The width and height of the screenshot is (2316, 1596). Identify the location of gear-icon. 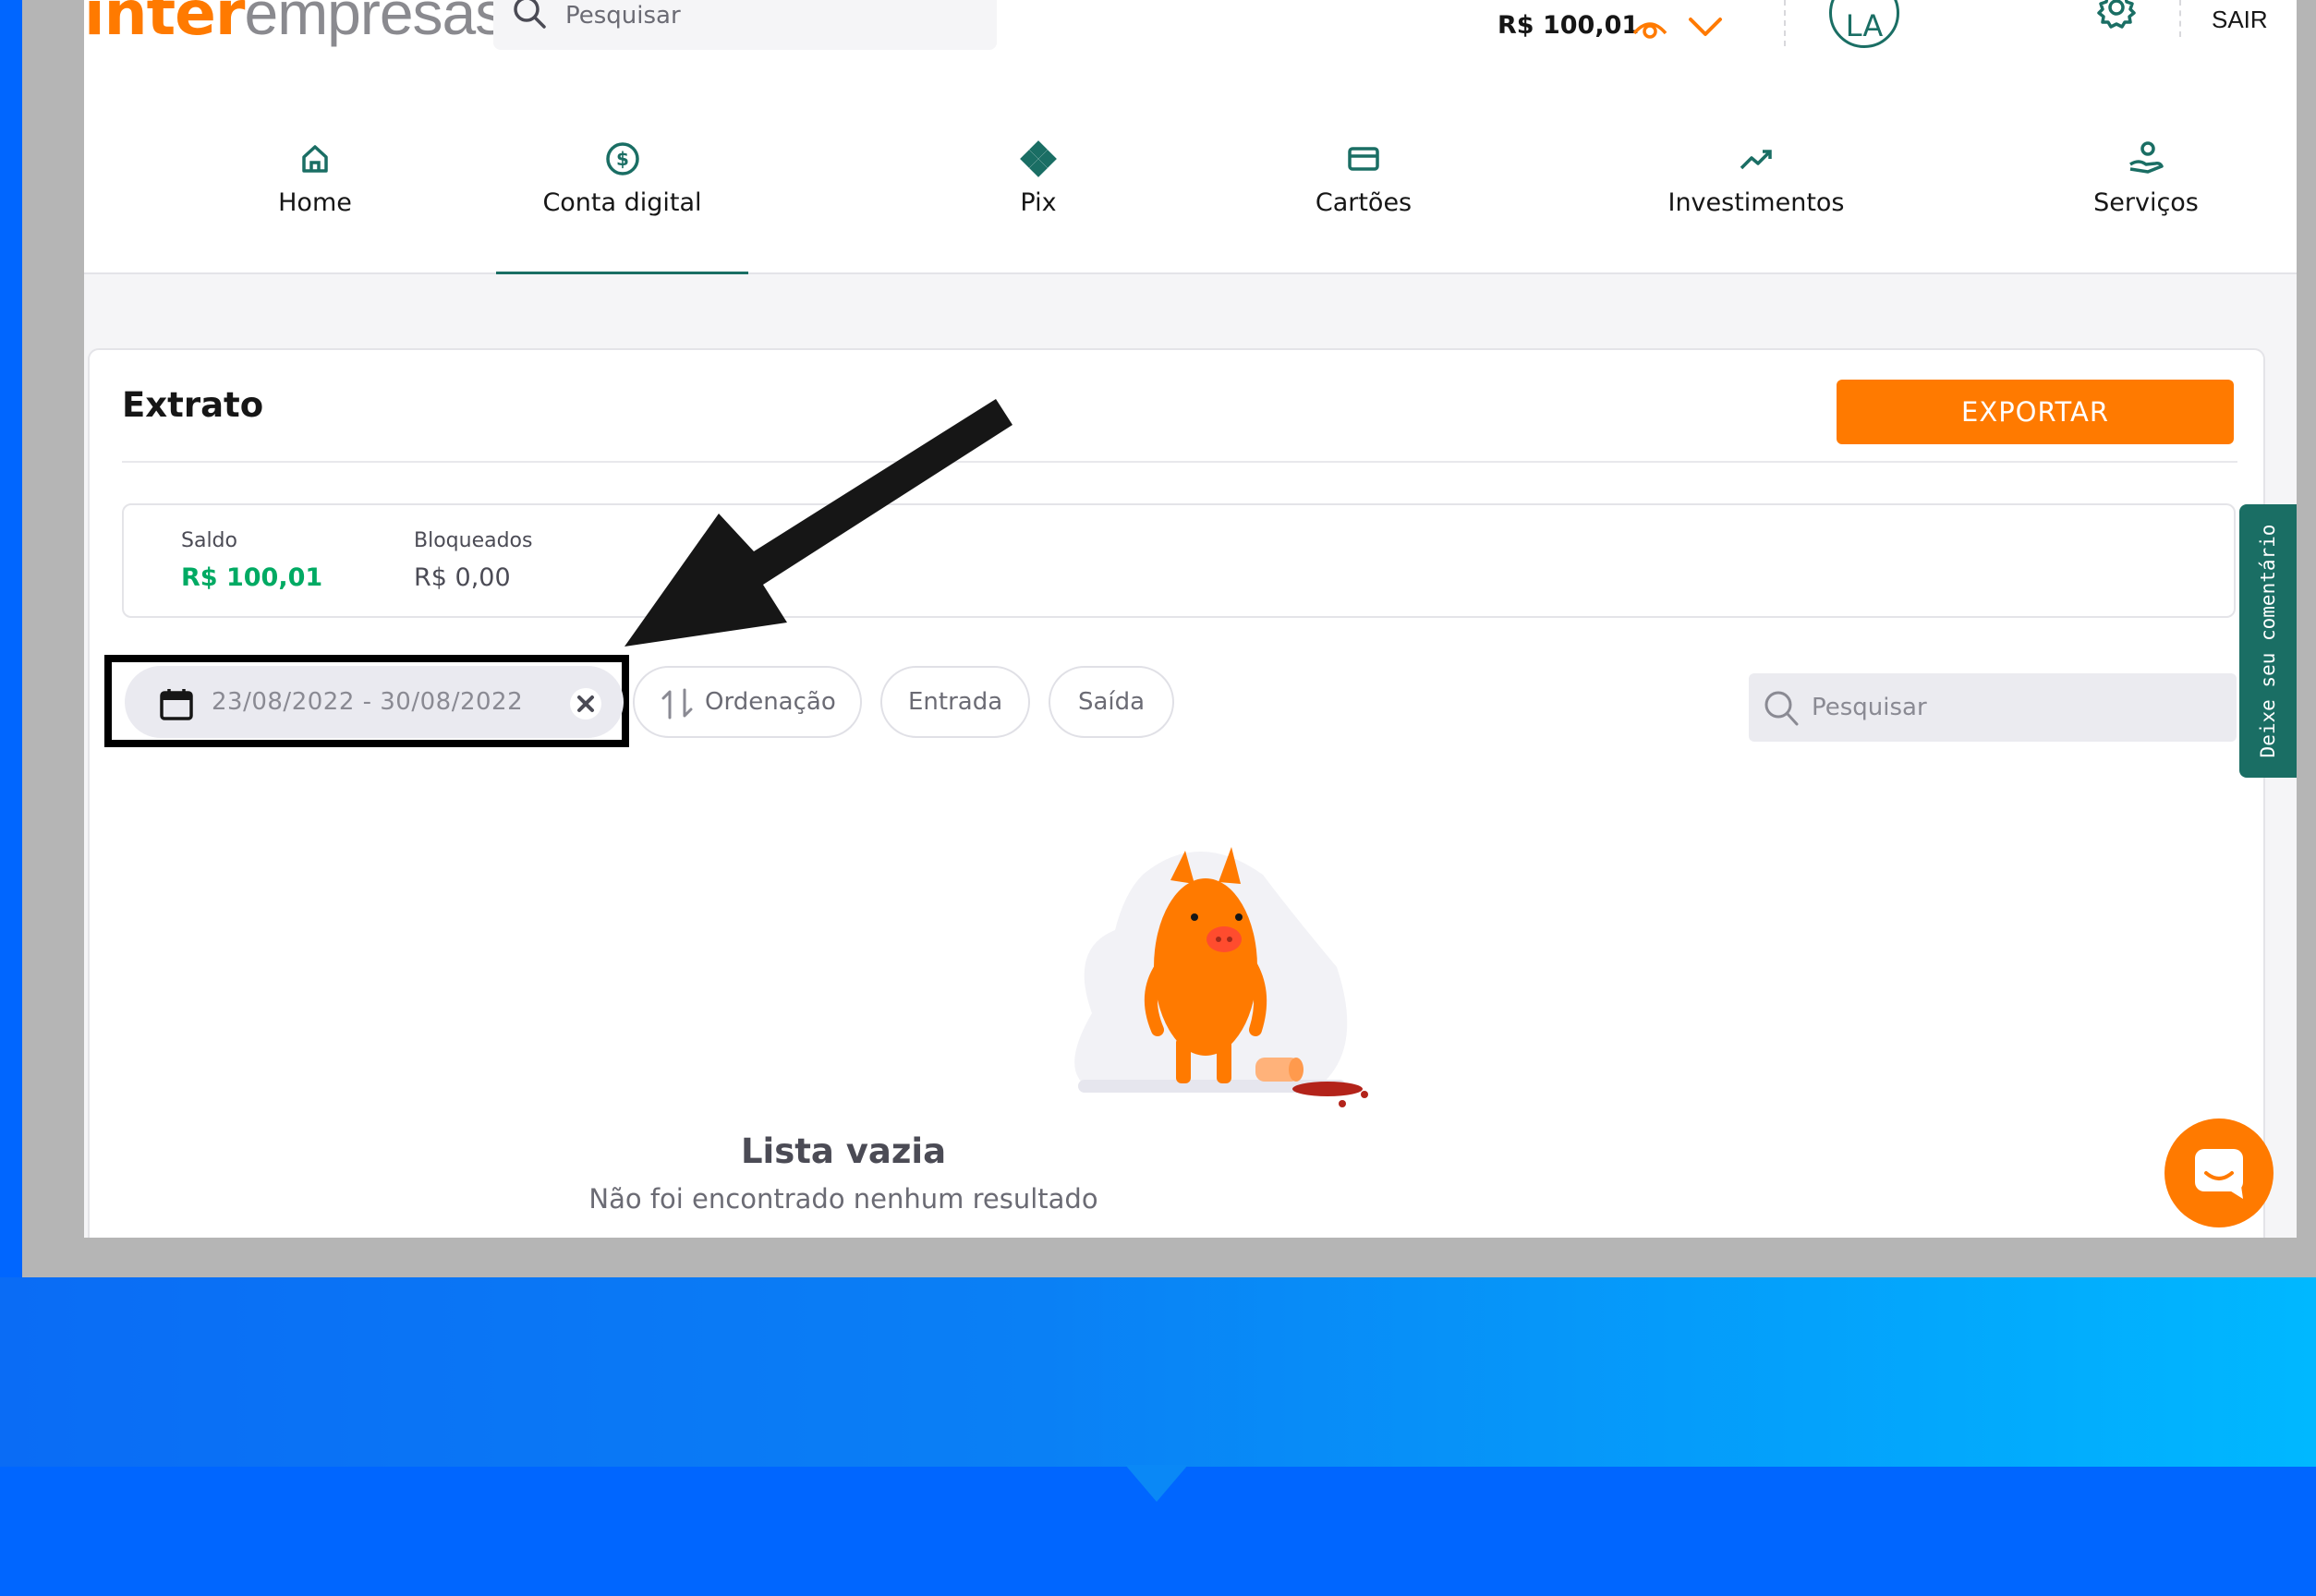
(2116, 16).